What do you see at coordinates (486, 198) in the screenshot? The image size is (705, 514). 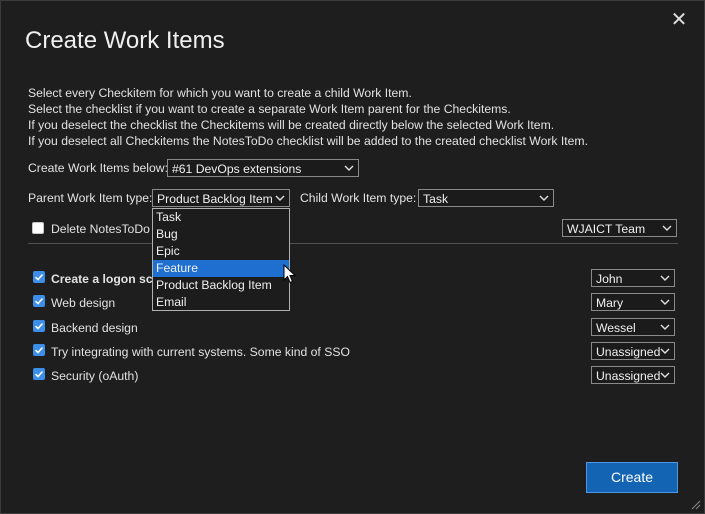 I see `child-type-select: Task` at bounding box center [486, 198].